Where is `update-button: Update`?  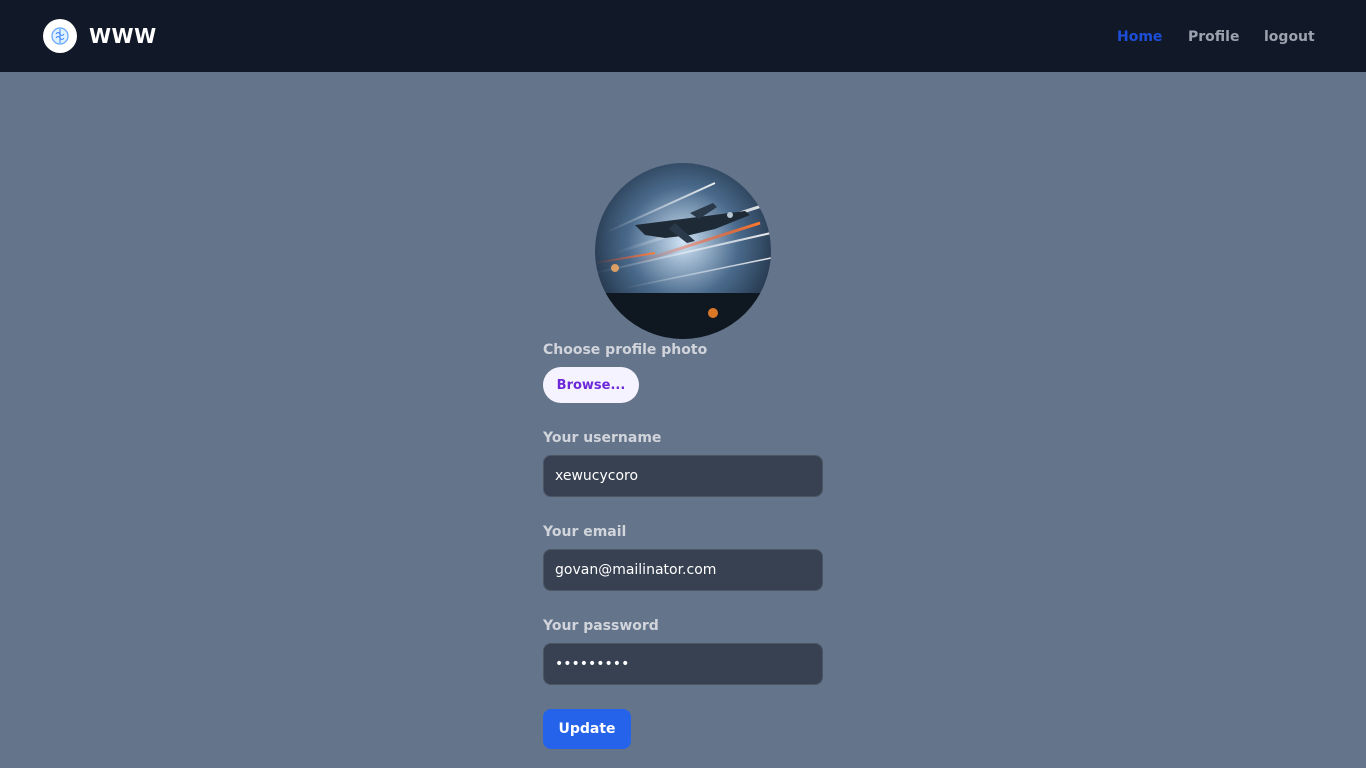
update-button: Update is located at coordinates (587, 729).